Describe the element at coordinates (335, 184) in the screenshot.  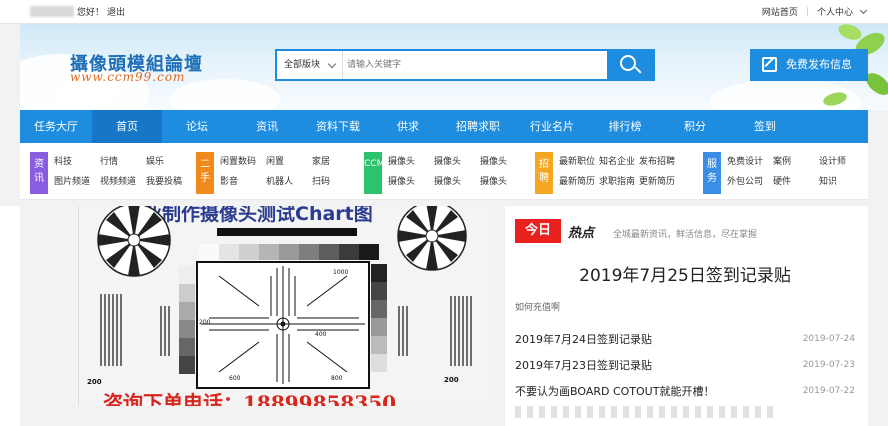
I see `category-link: 扫码` at that location.